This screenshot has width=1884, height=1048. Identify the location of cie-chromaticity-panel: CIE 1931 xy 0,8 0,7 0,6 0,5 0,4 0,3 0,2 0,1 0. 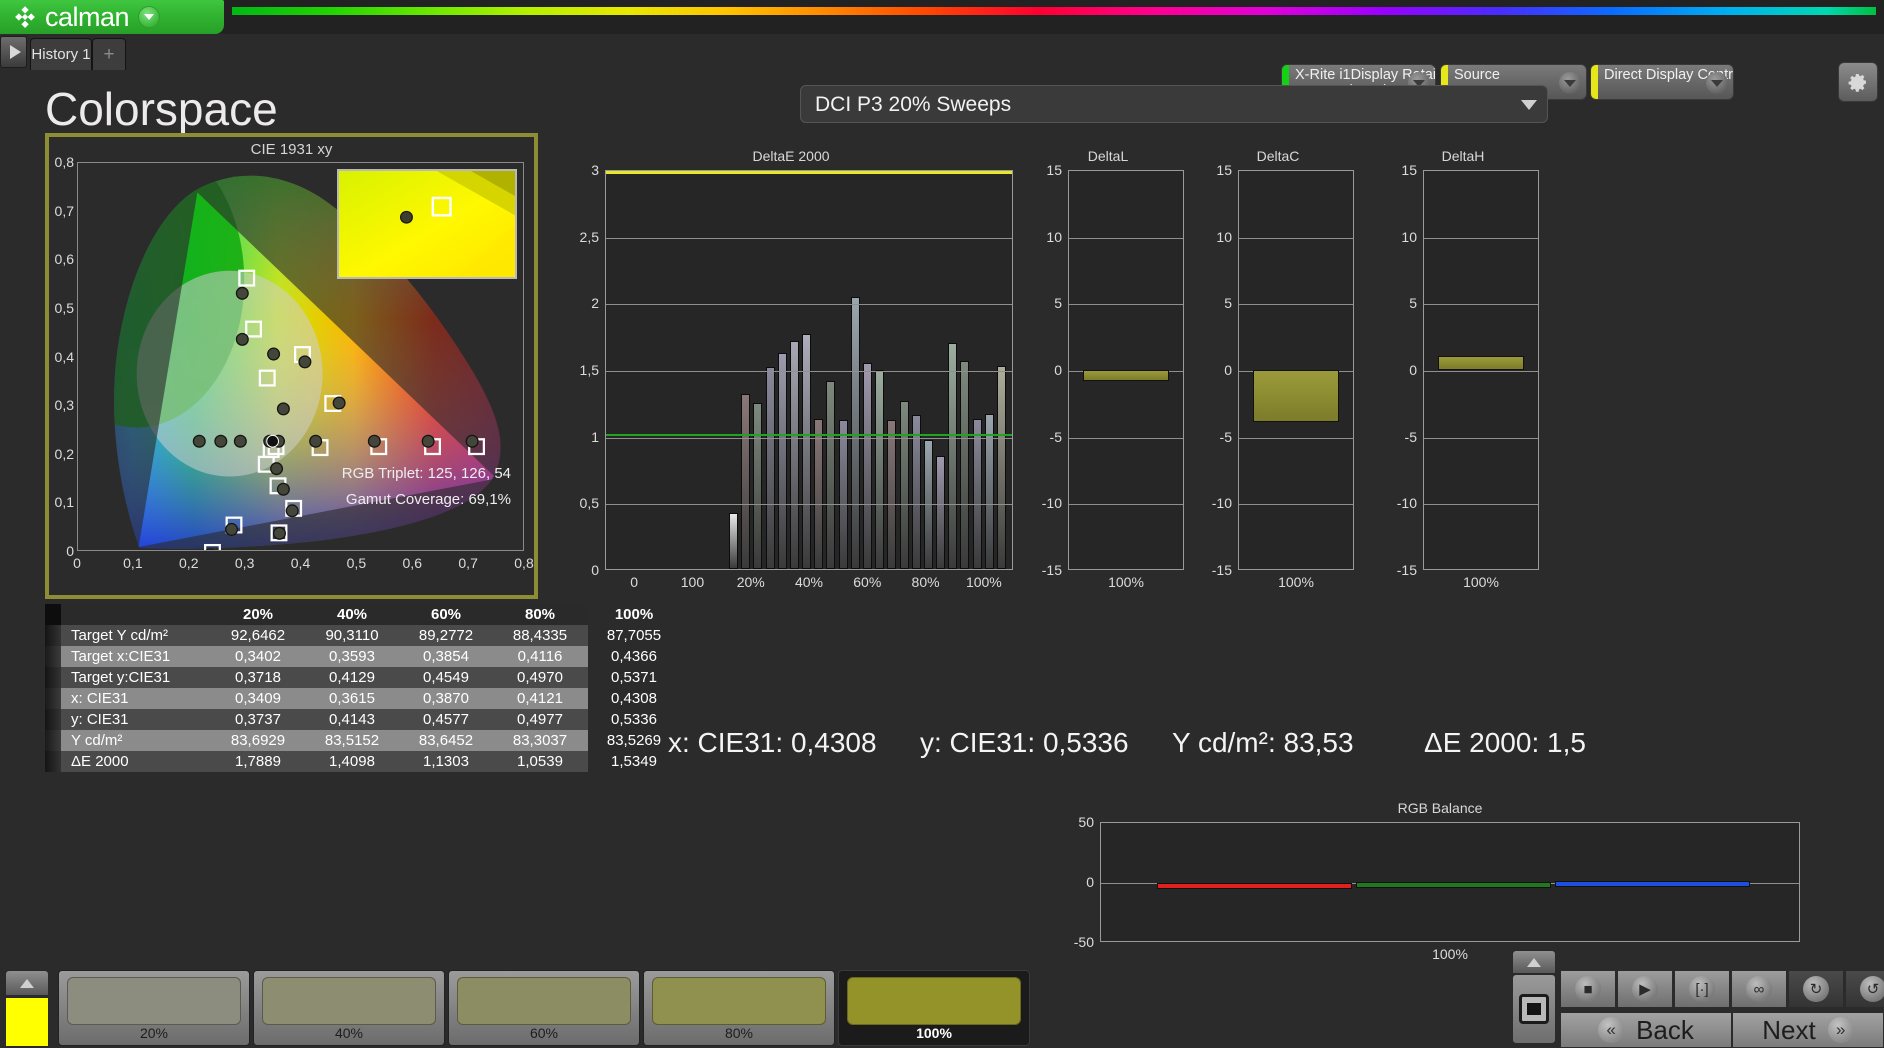
(291, 366).